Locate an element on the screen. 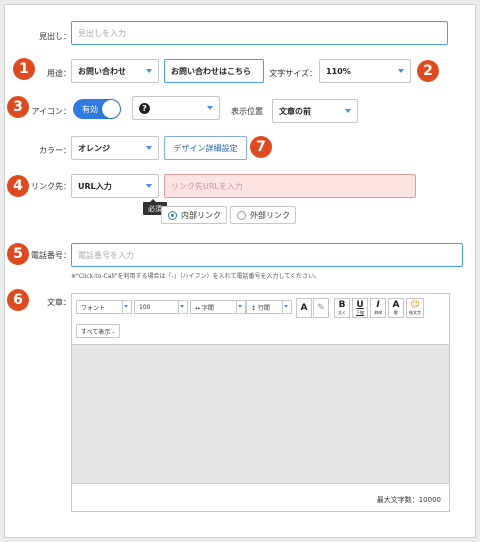  text-color-button: A is located at coordinates (304, 308).